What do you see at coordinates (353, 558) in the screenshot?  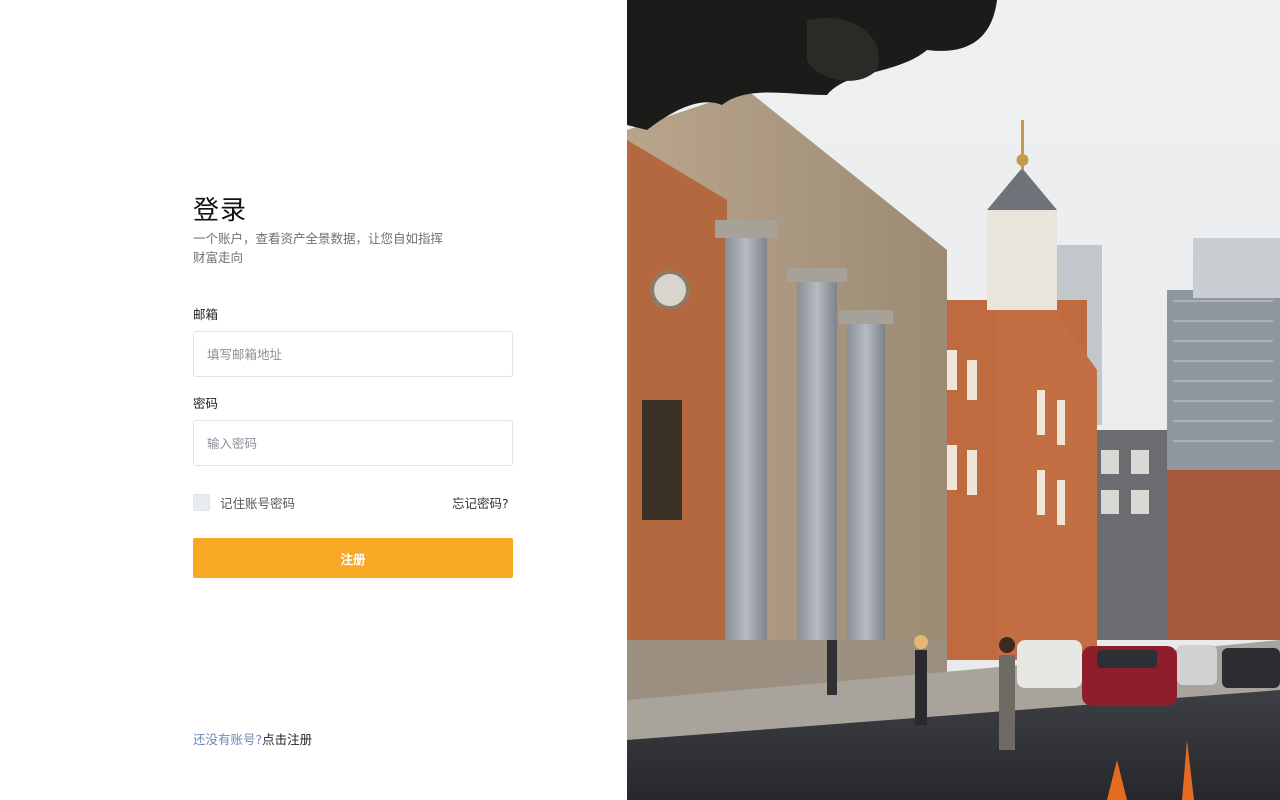 I see `submit-button: 注册` at bounding box center [353, 558].